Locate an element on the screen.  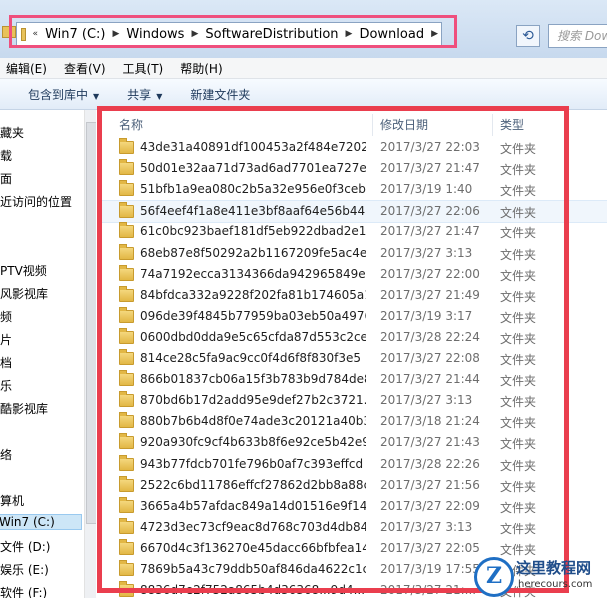
menu-edit: 编辑(E) is located at coordinates (26, 68).